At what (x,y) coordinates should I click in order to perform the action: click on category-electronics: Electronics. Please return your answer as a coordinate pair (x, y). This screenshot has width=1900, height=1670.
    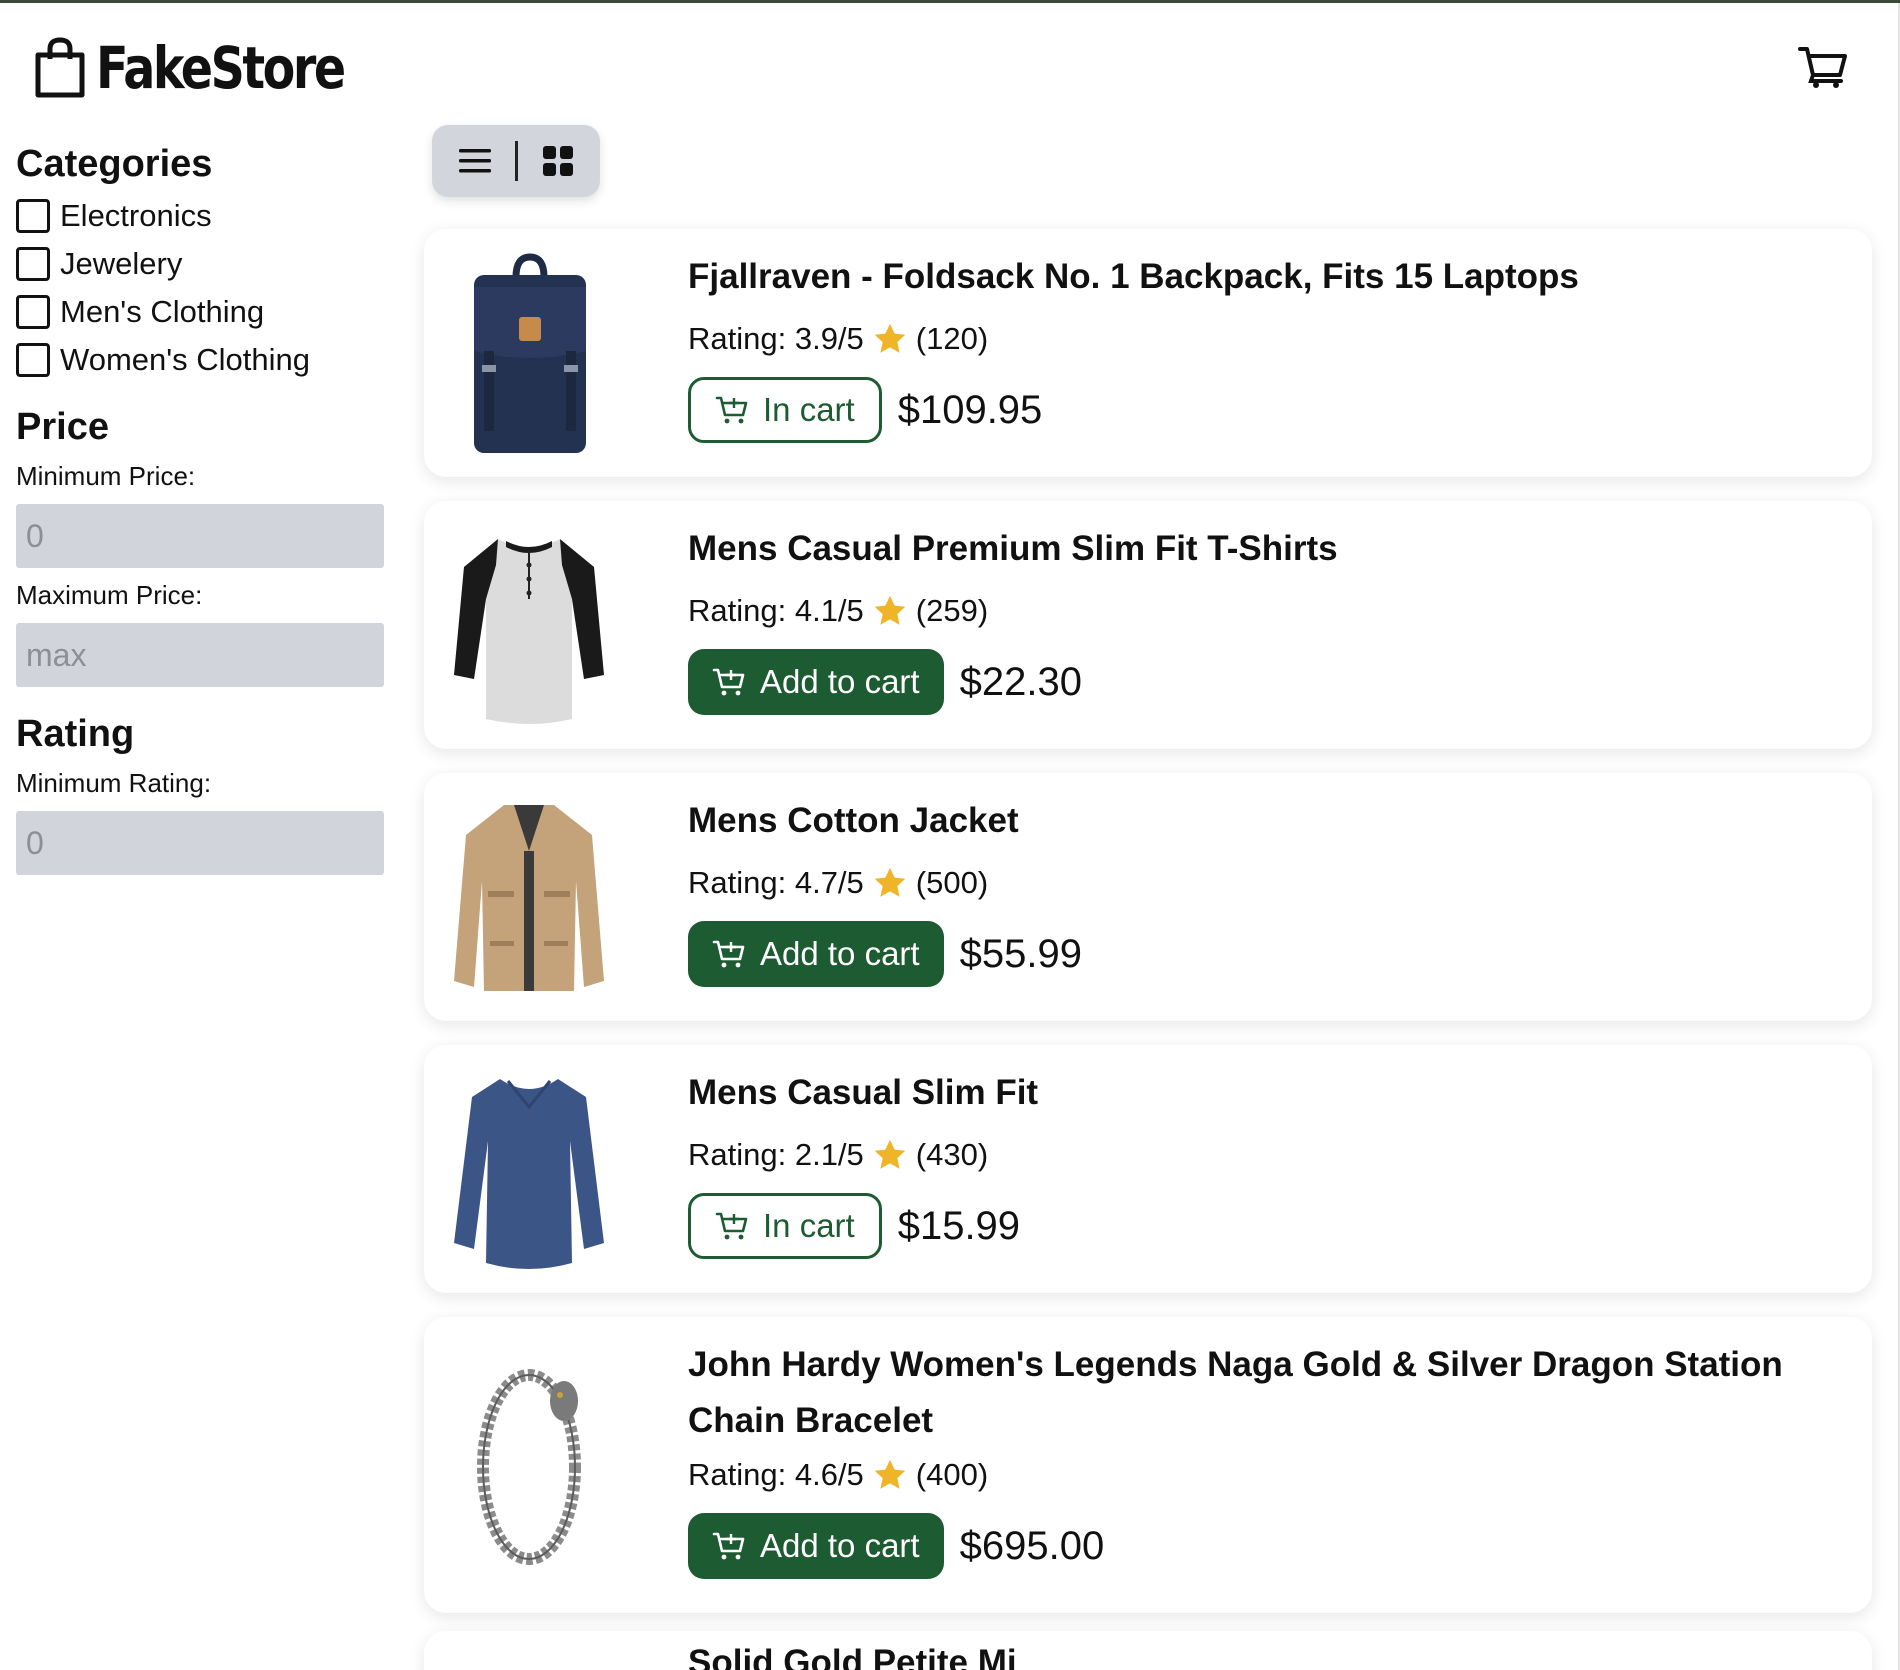
    Looking at the image, I should click on (201, 216).